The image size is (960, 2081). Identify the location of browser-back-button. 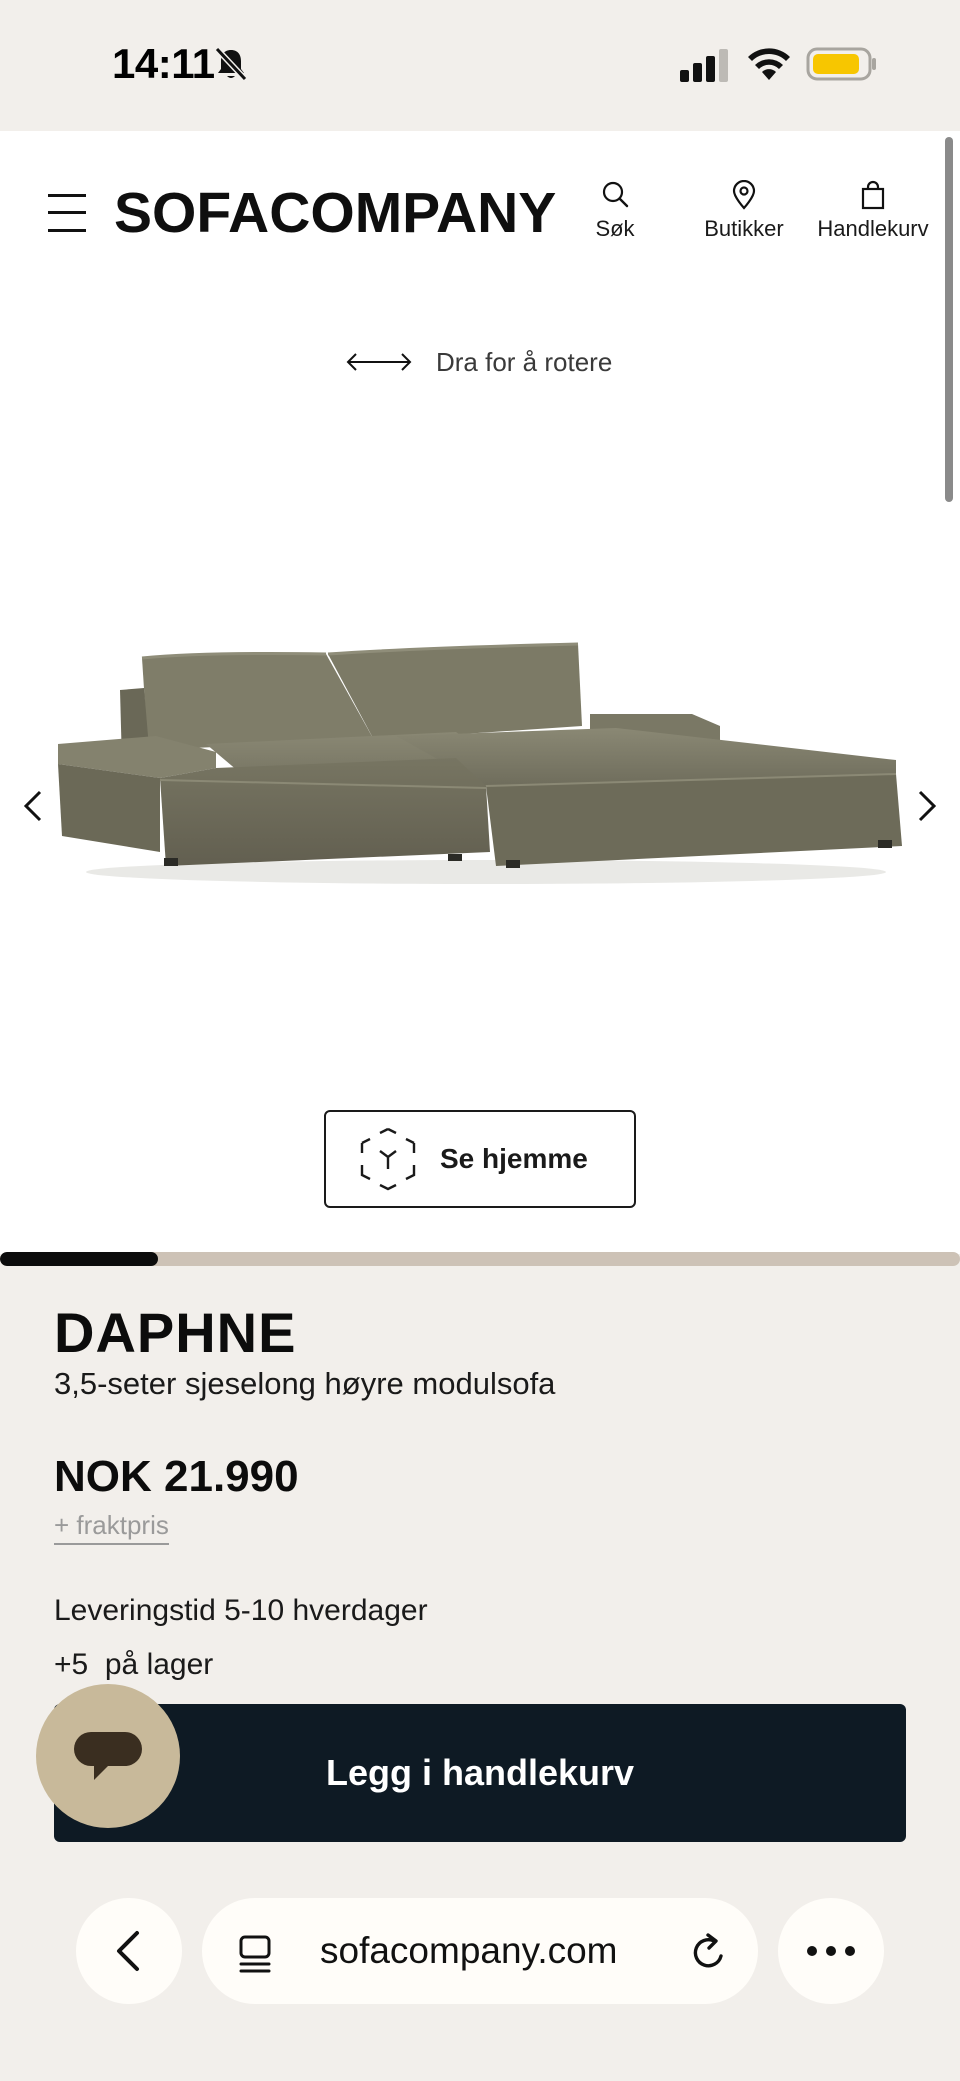
(129, 1951).